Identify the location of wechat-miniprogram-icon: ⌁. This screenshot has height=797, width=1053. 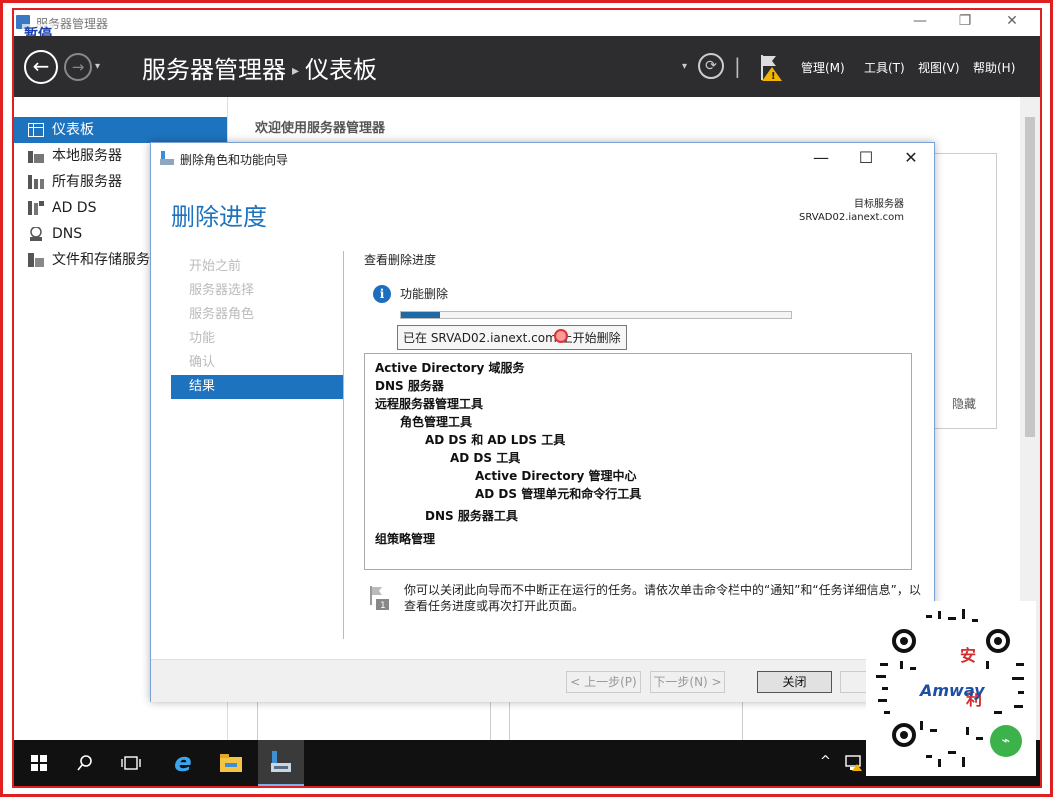
(1006, 741).